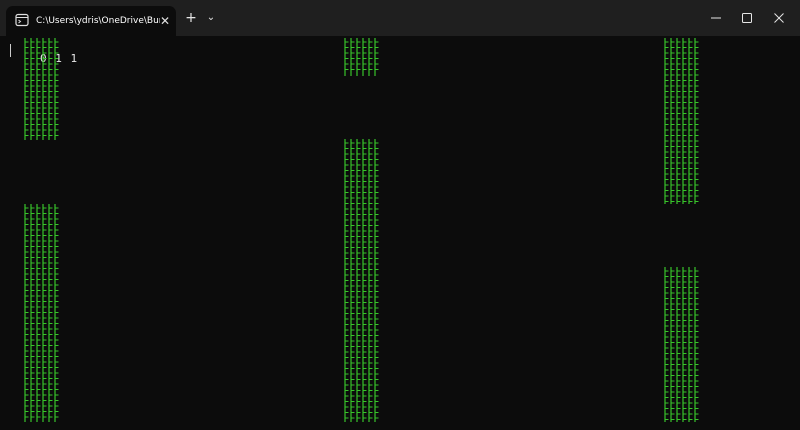 The image size is (800, 430). I want to click on maximize-icon, so click(747, 18).